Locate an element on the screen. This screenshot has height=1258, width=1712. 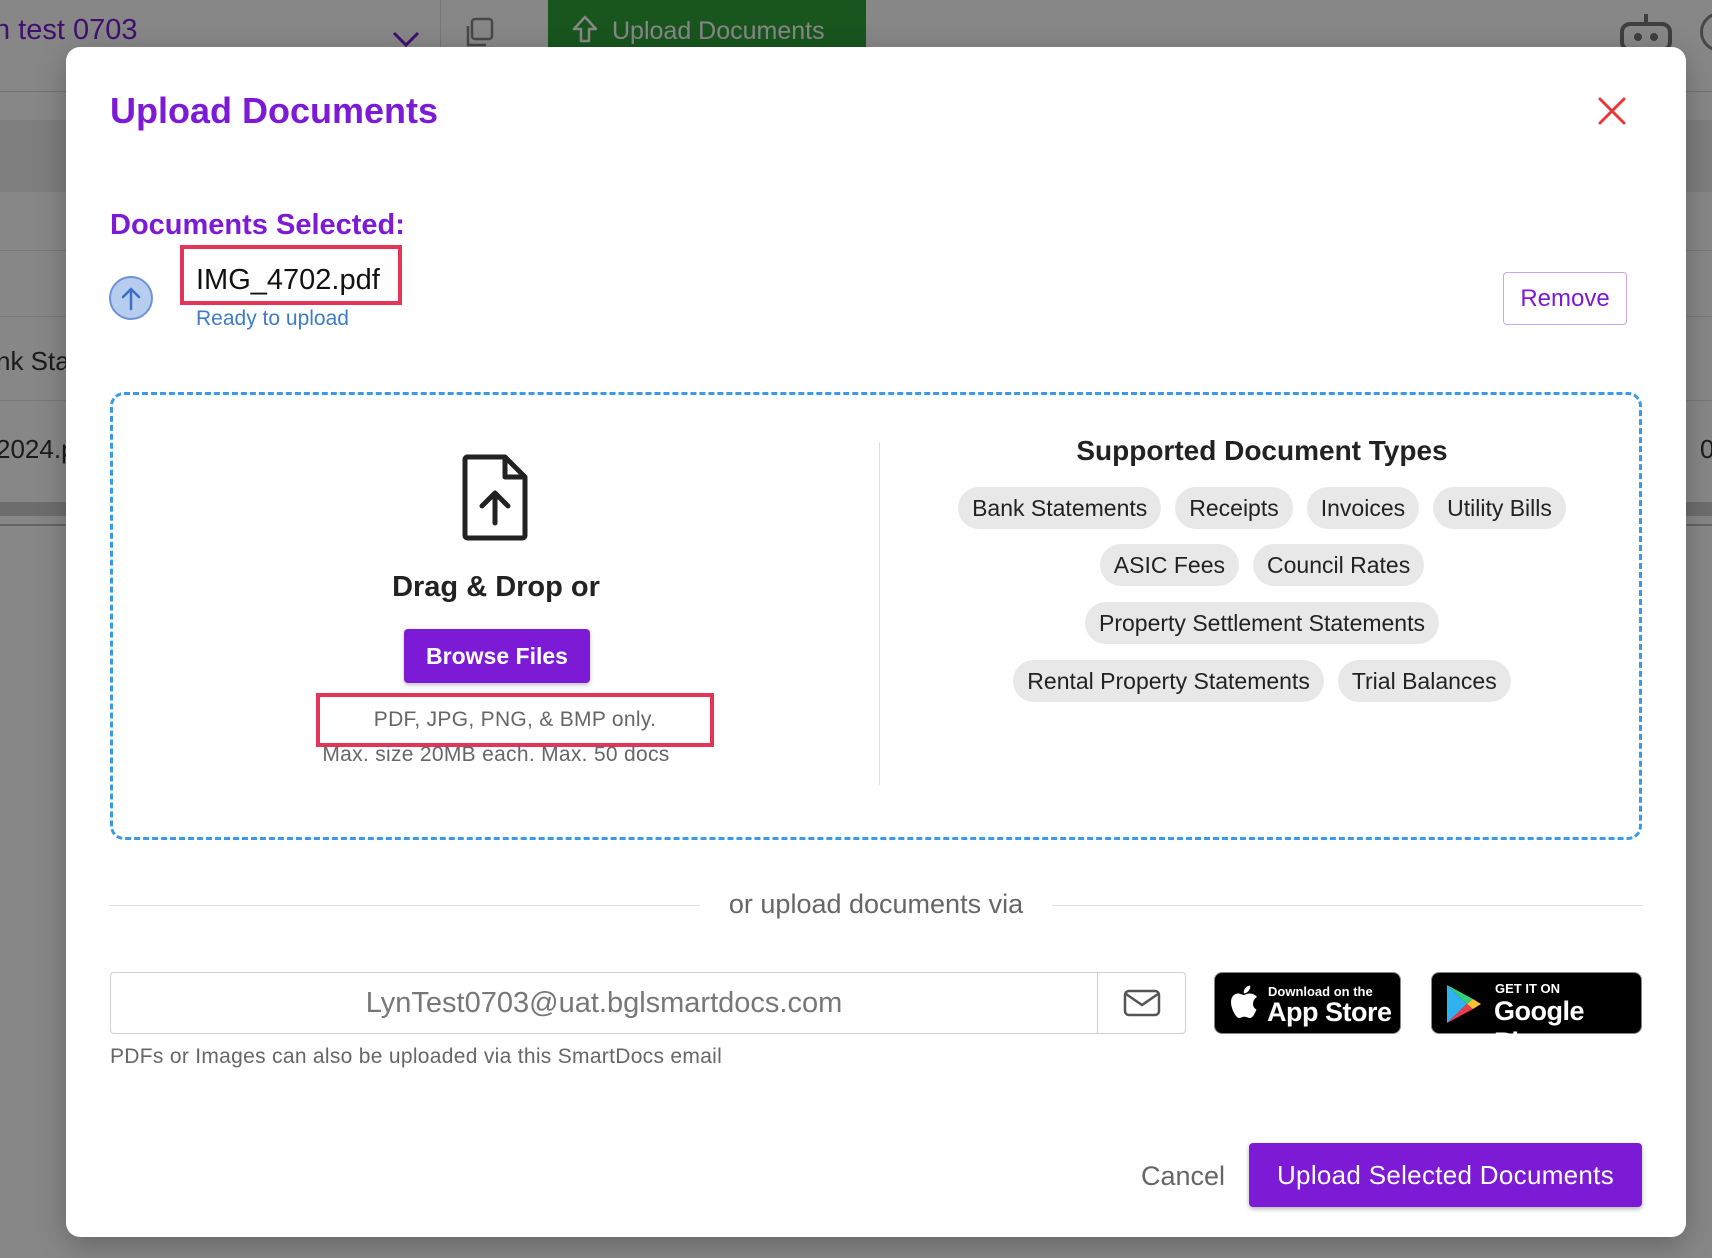
email-address: LynTest0703@uat.bglsmartdocs.com is located at coordinates (604, 1003).